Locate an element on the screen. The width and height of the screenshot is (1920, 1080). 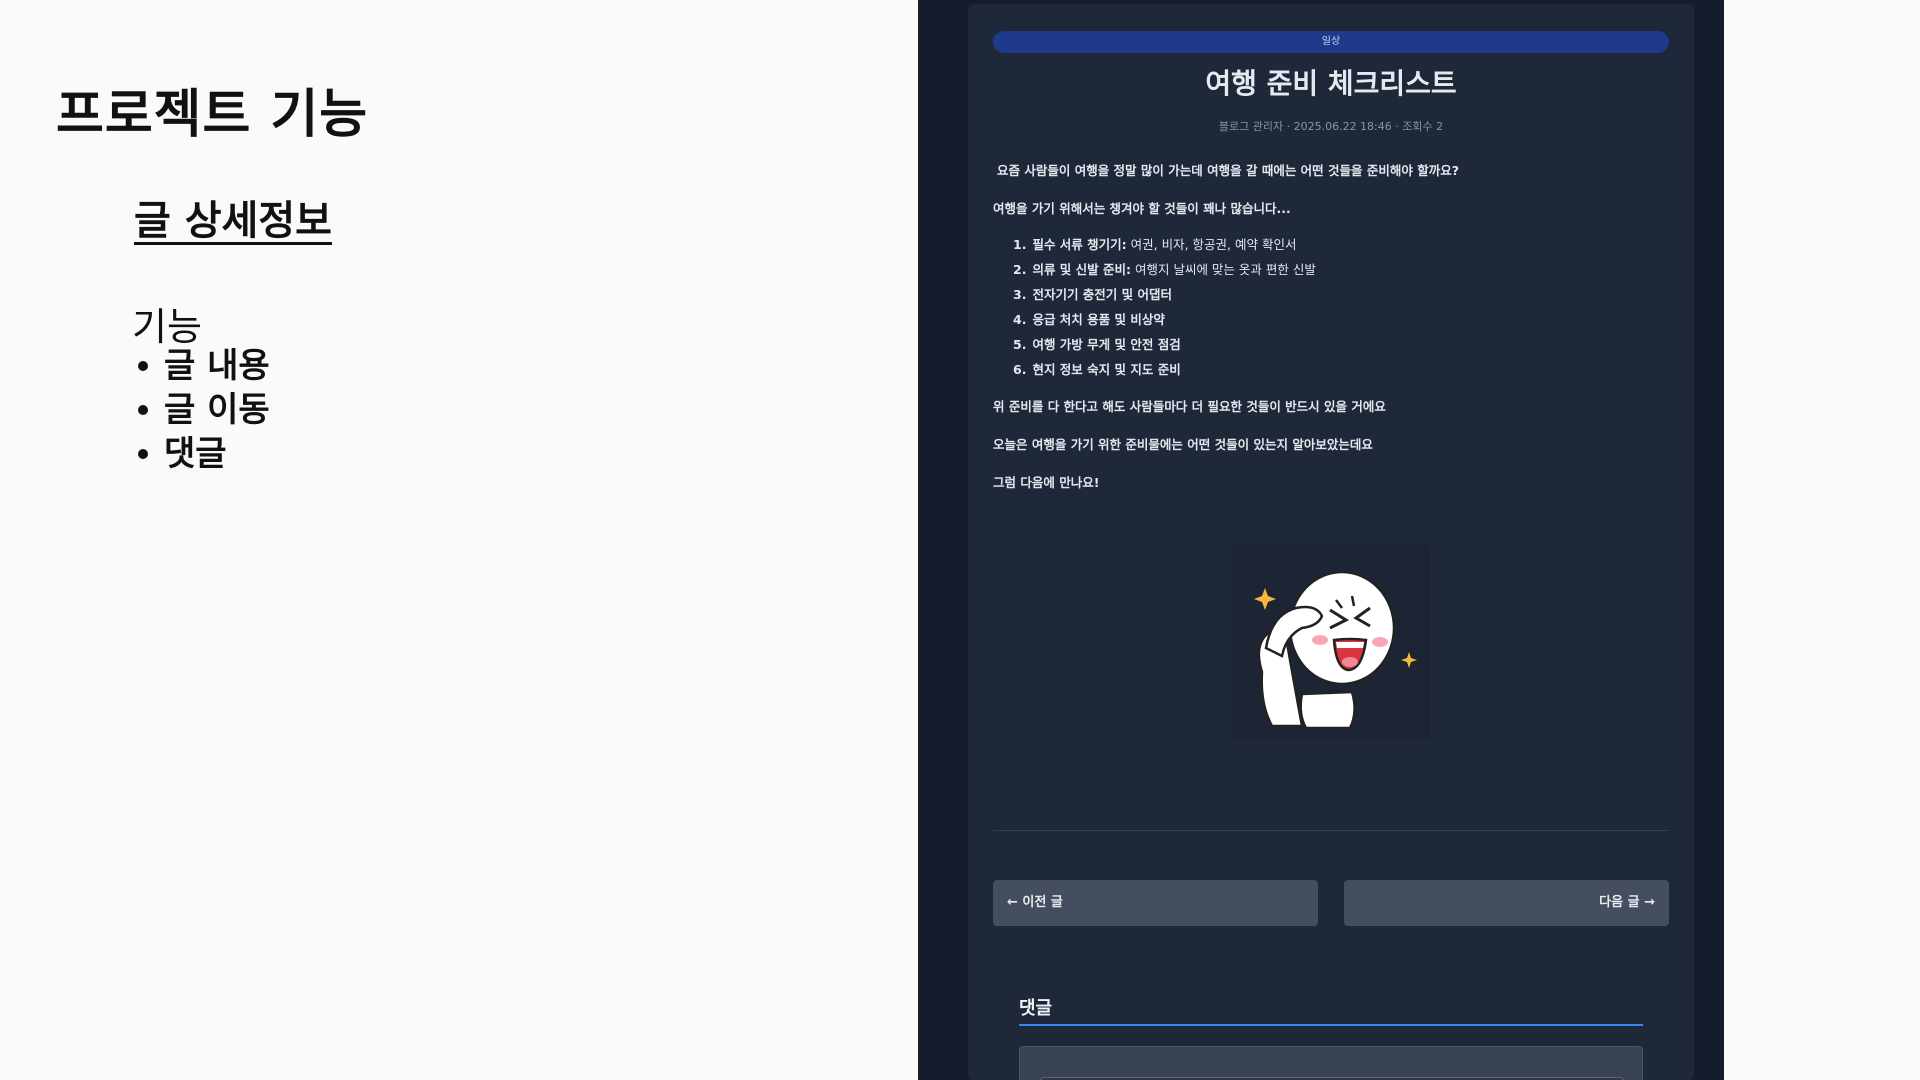
comments-underline is located at coordinates (1331, 1025).